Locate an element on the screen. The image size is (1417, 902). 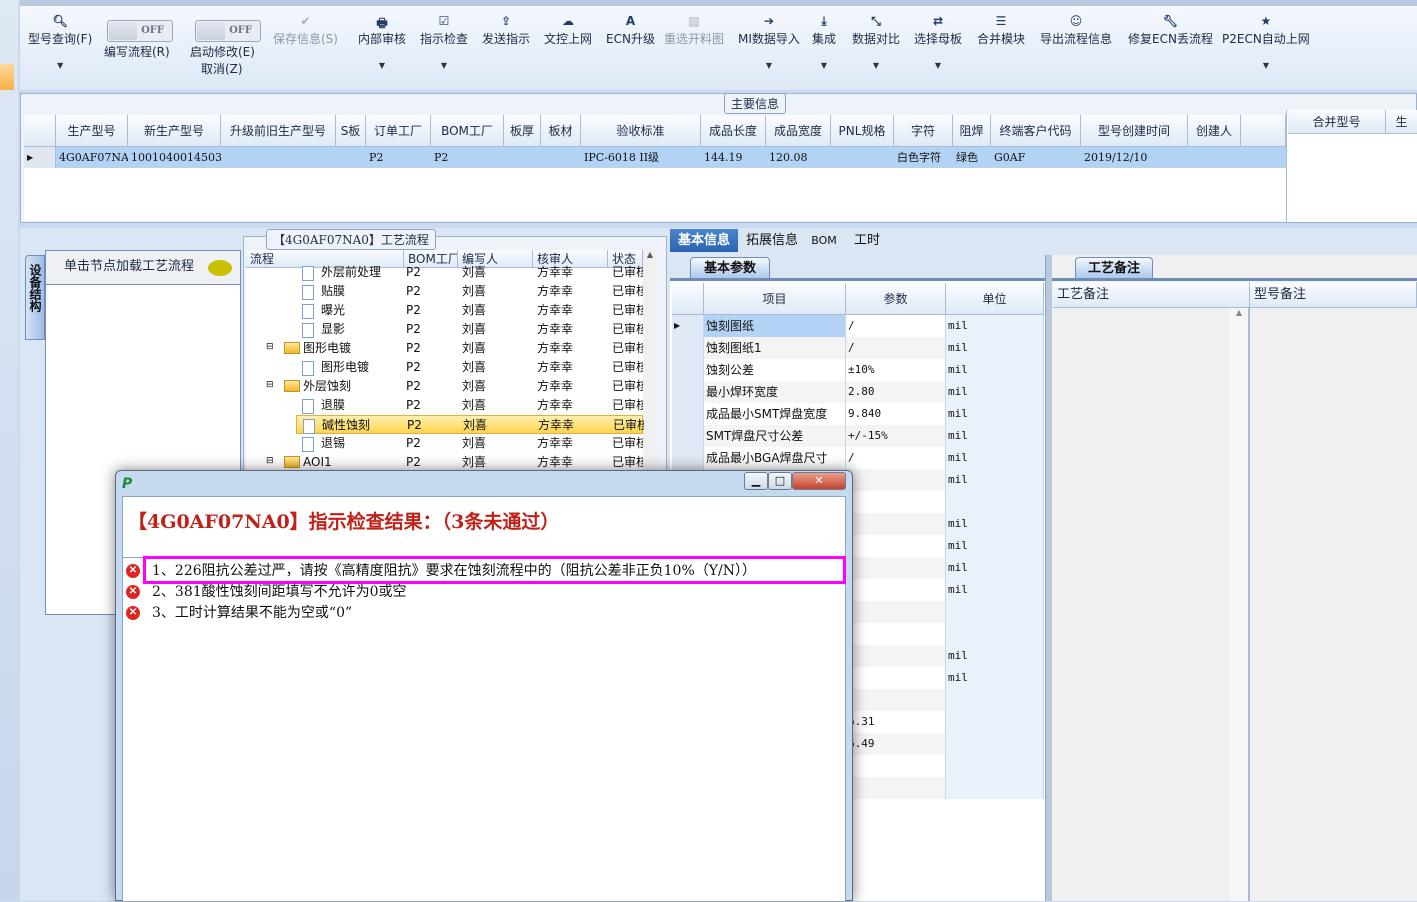
grid-cell: 绿色 is located at coordinates (972, 157).